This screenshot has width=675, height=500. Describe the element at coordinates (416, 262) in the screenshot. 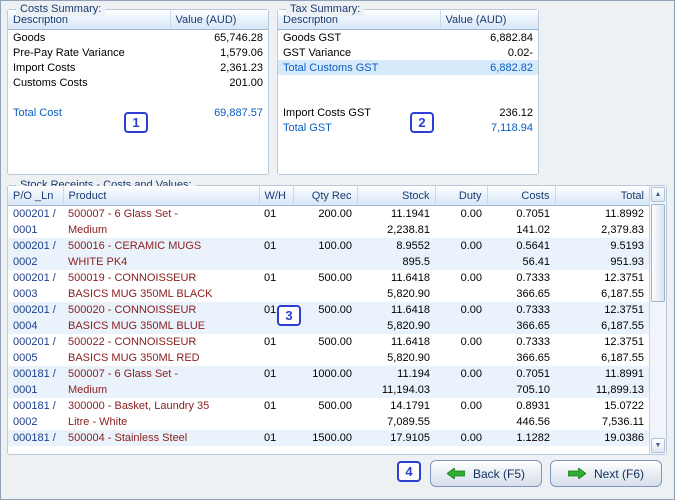

I see `stock-cell: 895.5` at that location.